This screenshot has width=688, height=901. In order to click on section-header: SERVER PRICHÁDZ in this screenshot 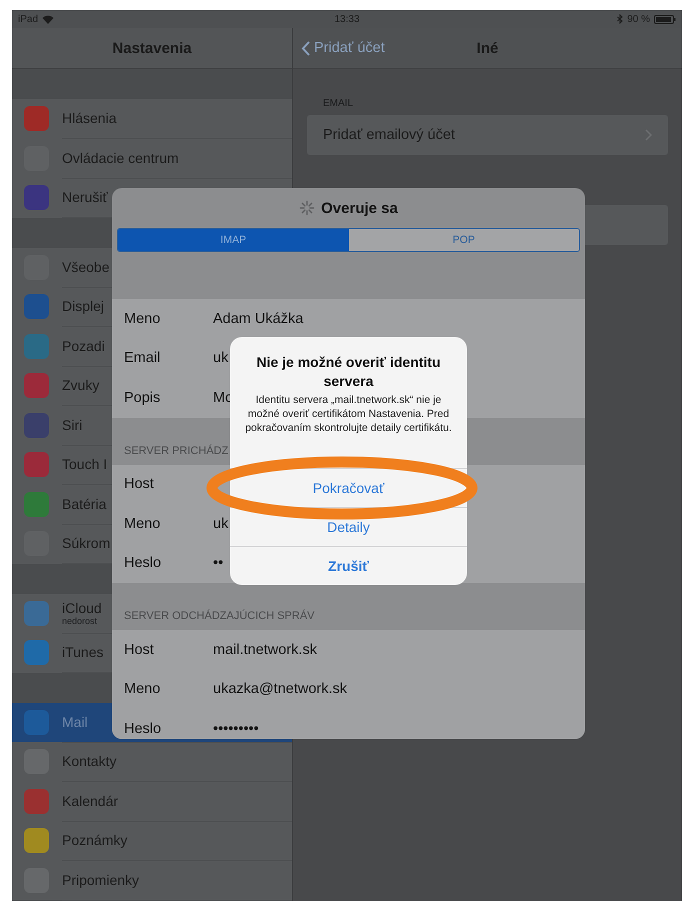, I will do `click(176, 450)`.